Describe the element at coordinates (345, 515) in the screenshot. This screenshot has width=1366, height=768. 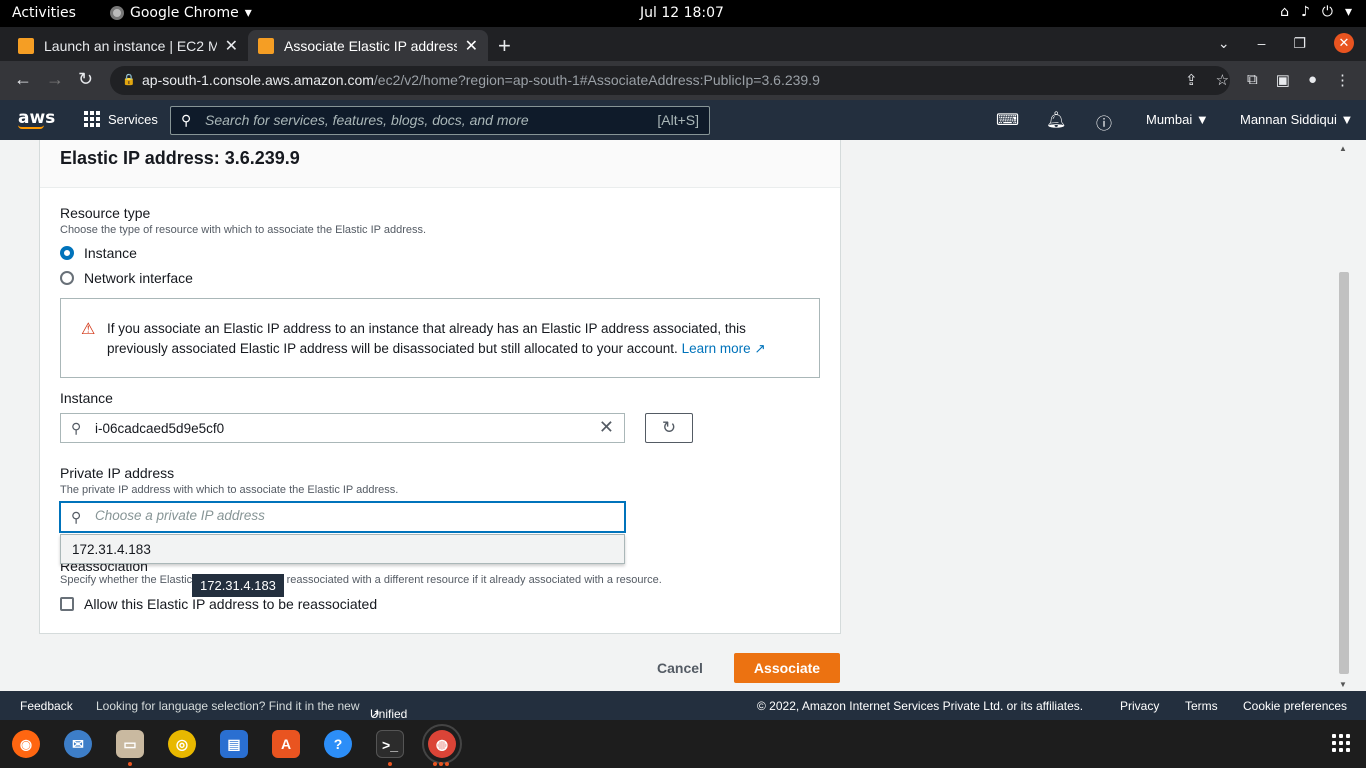
I see `private-ip-text-input` at that location.